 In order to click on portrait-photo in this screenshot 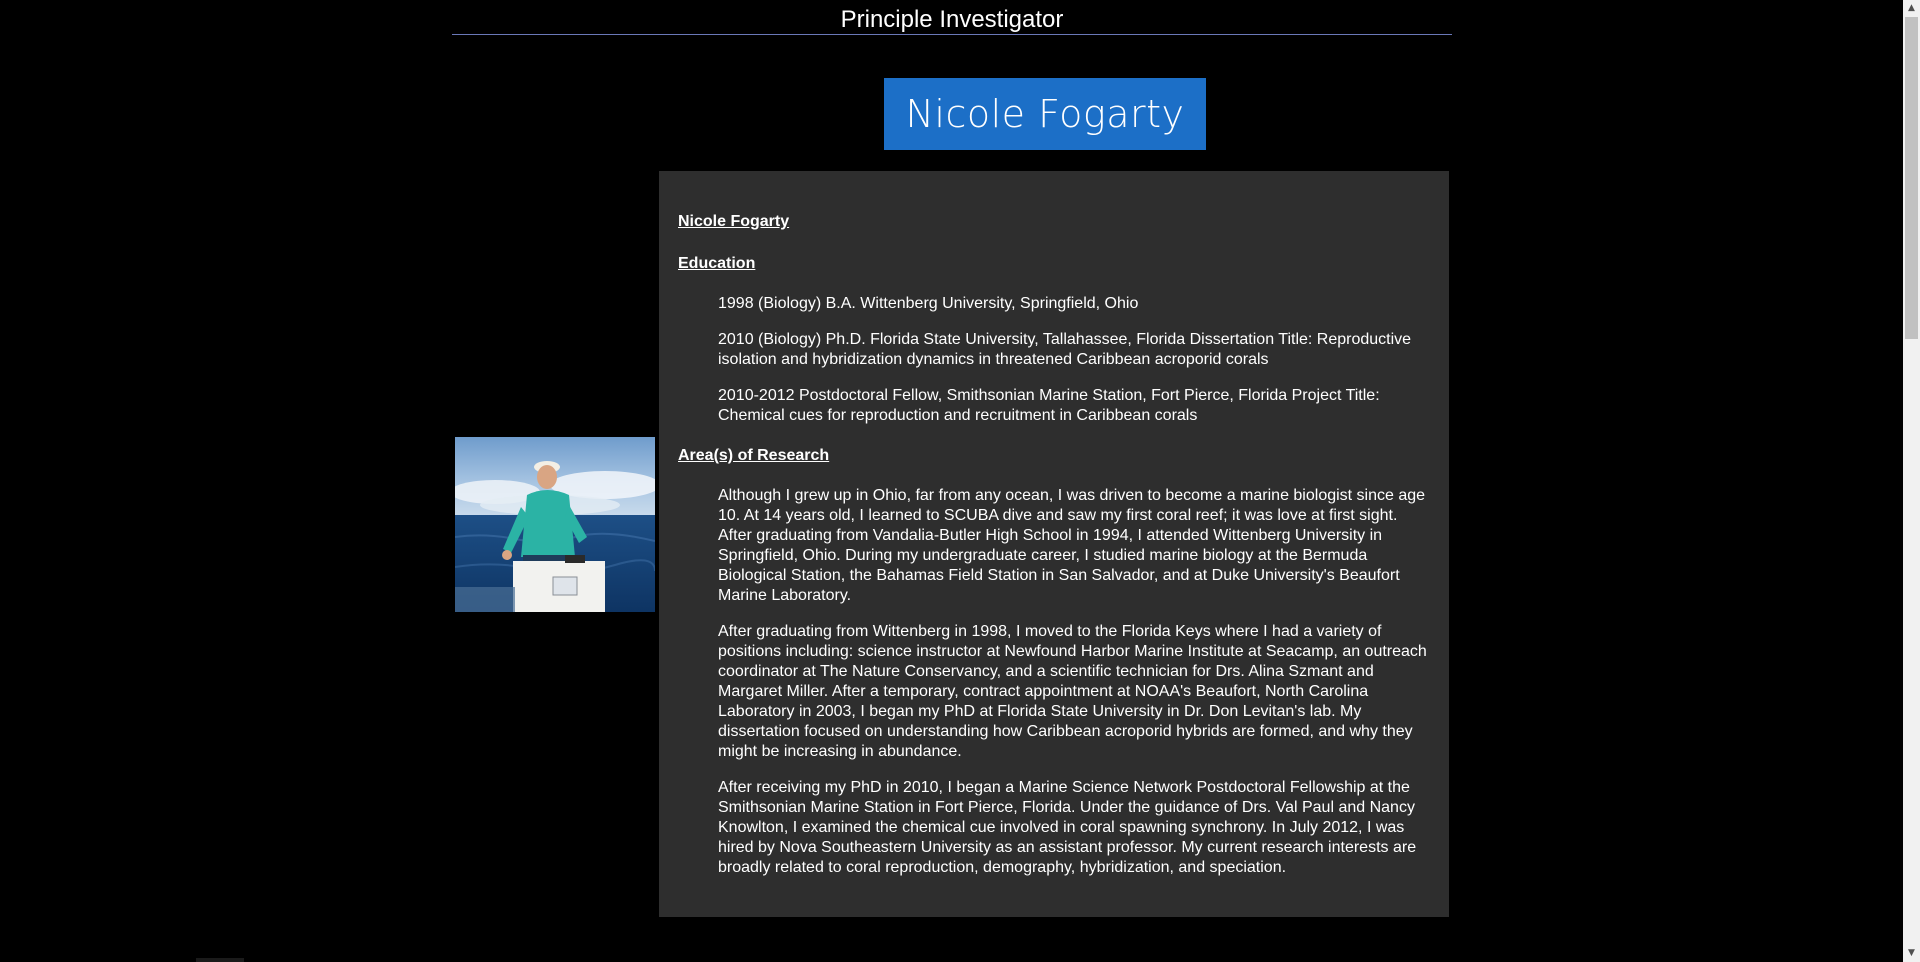, I will do `click(555, 524)`.